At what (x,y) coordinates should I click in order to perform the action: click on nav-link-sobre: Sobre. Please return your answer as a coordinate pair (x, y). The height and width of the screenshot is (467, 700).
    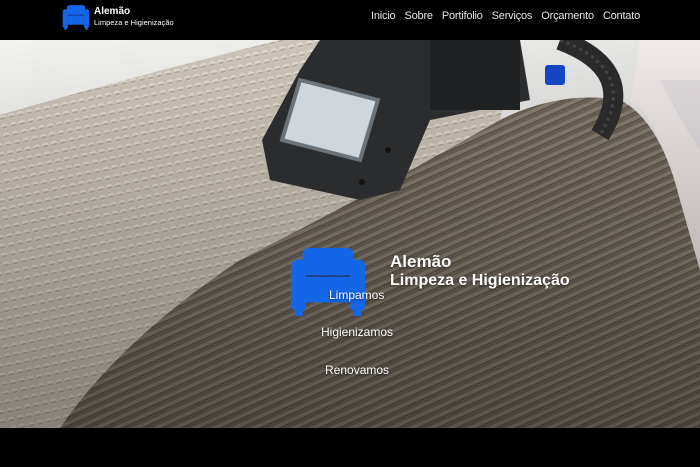
    Looking at the image, I should click on (418, 16).